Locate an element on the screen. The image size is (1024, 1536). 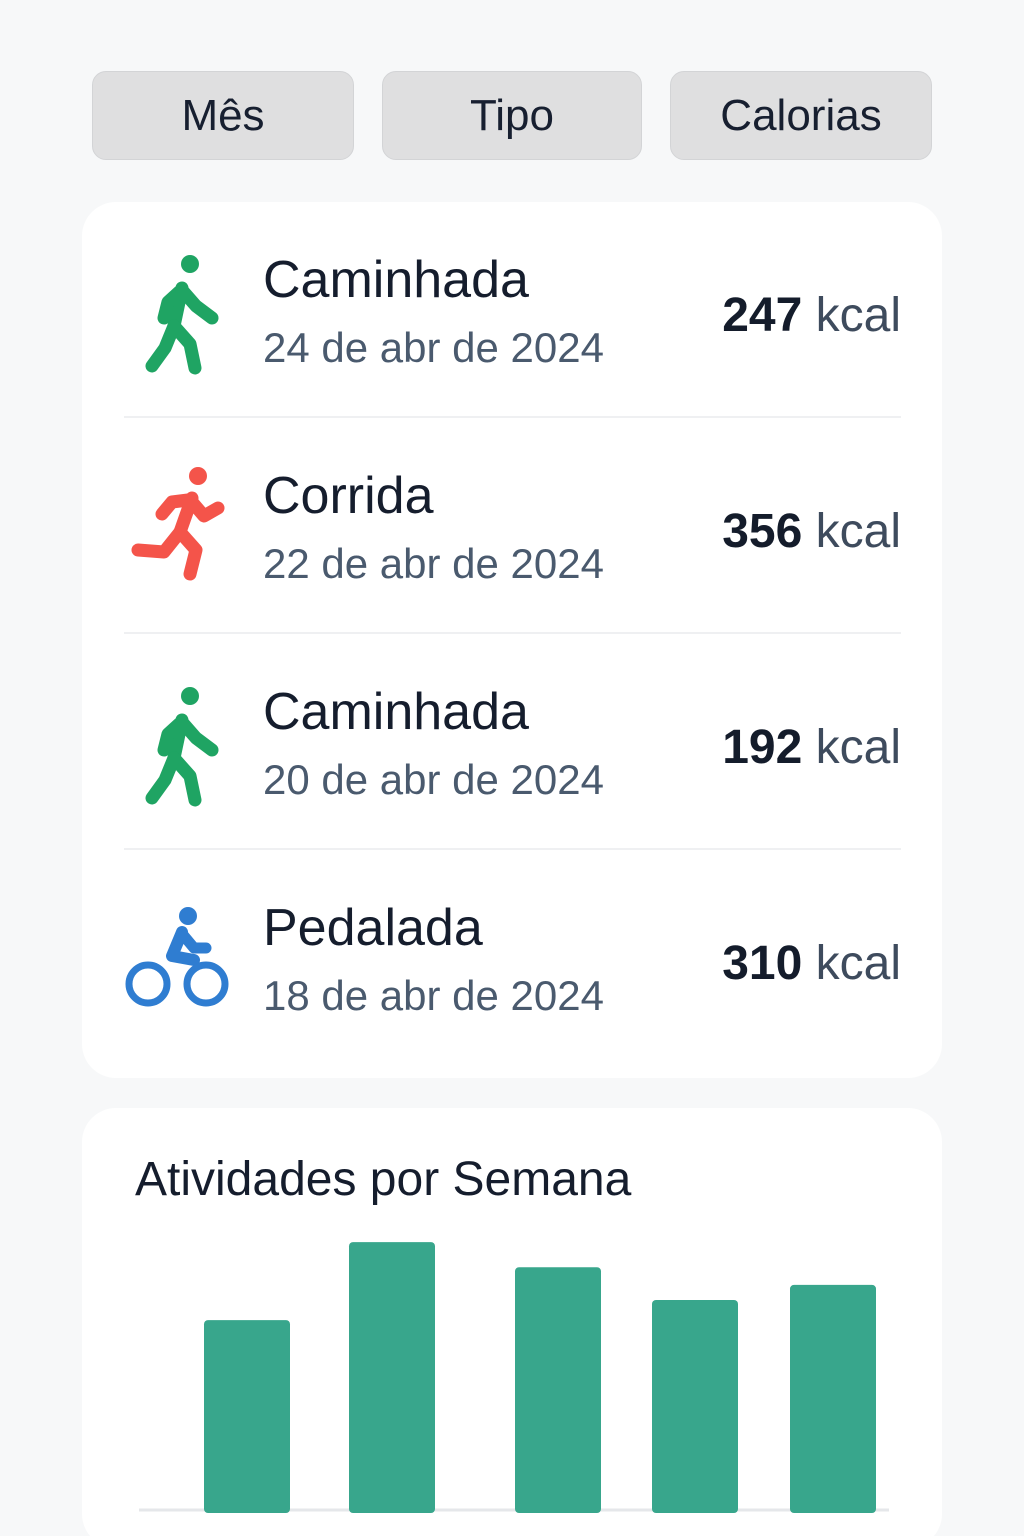
activity-row: Caminhada 20 de abr de 2024 192 kcal is located at coordinates (512, 742).